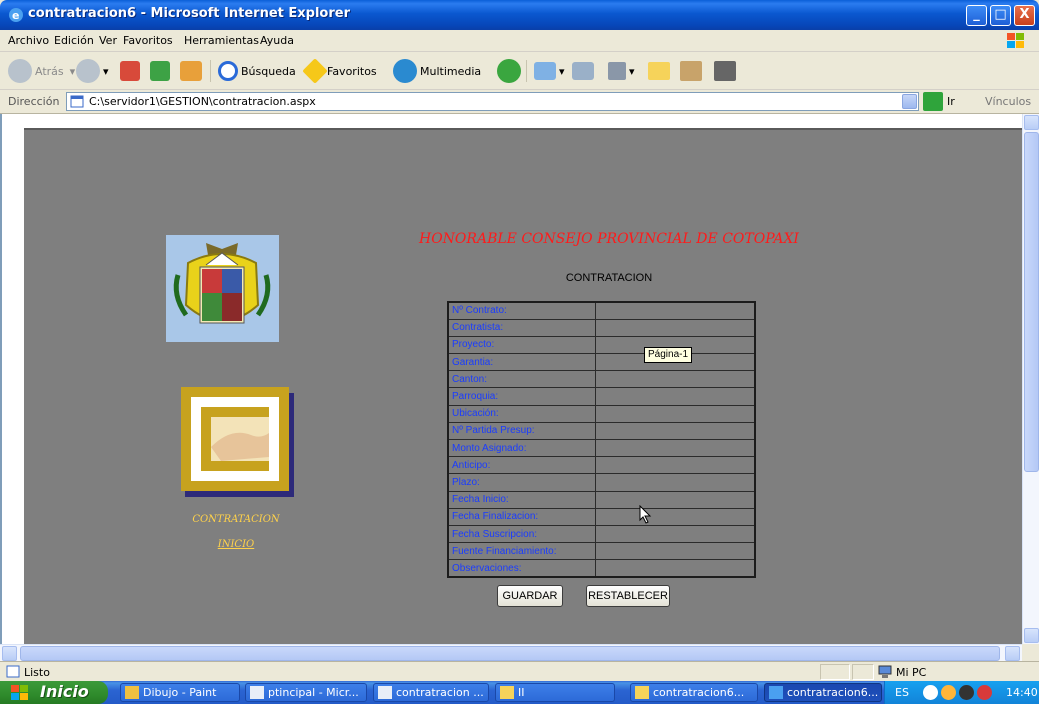  What do you see at coordinates (645, 514) in the screenshot?
I see `mouse-pointer-icon` at bounding box center [645, 514].